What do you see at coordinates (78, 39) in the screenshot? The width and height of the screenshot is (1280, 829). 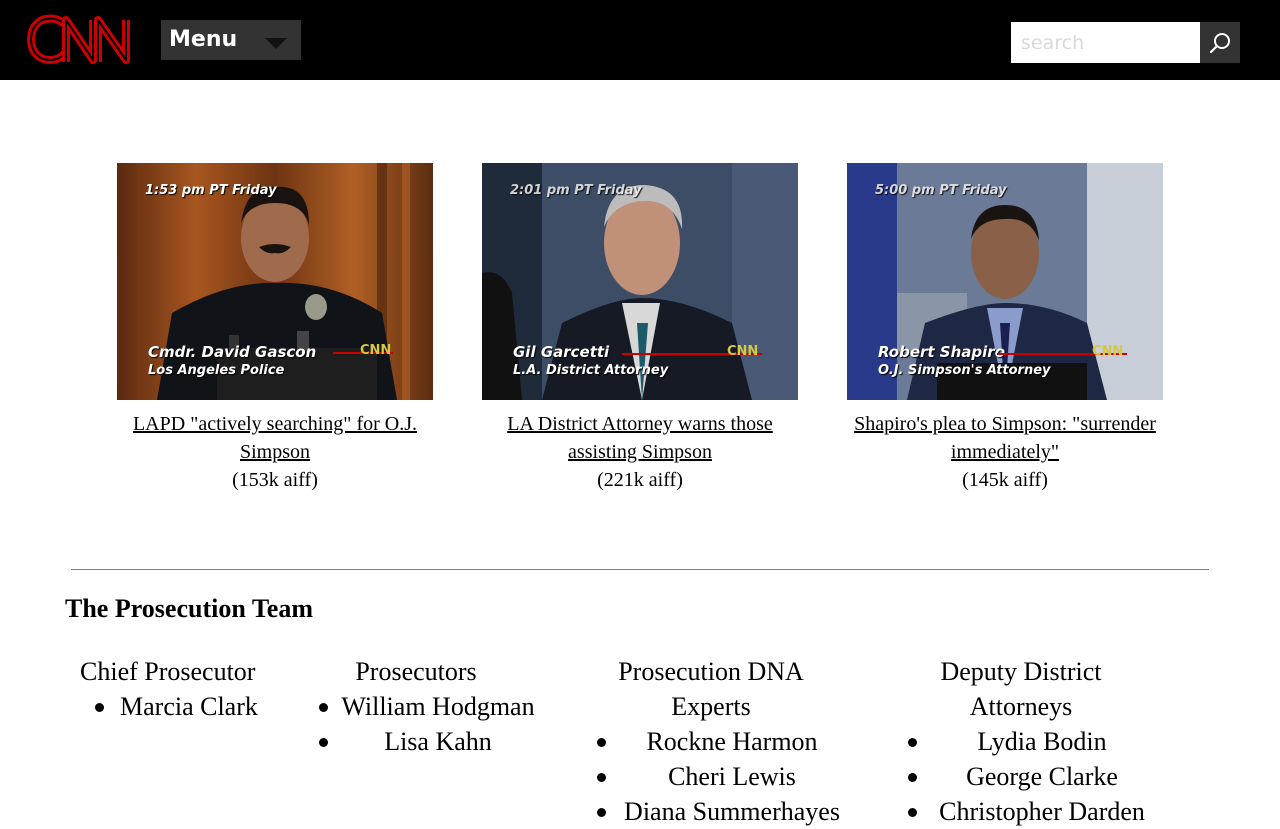 I see `cnn-logo-icon` at bounding box center [78, 39].